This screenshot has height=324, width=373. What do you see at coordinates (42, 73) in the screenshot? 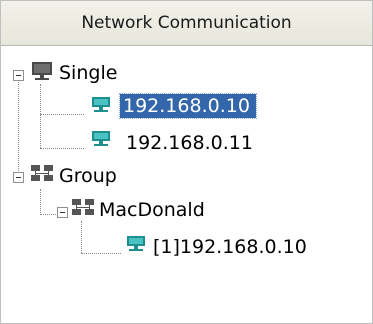
I see `computer-icon` at bounding box center [42, 73].